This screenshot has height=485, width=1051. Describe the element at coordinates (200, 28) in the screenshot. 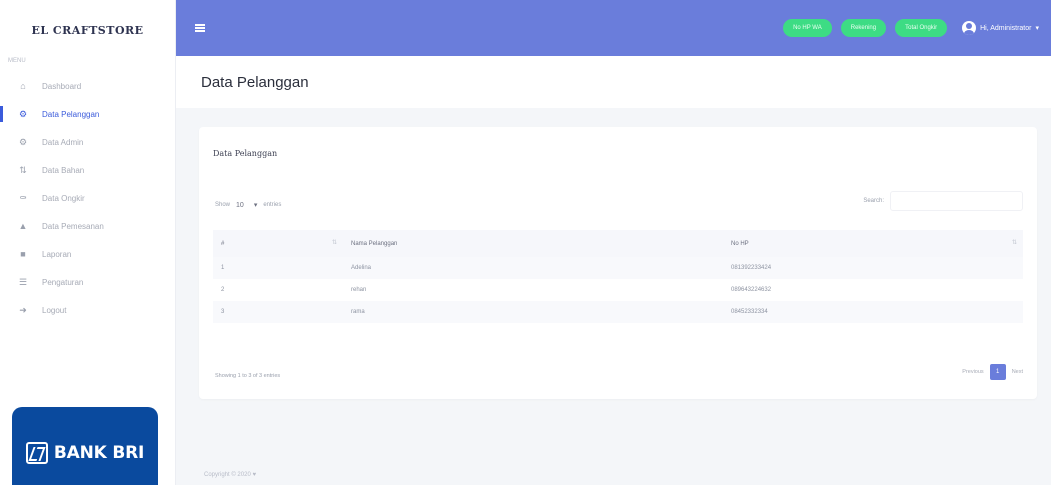

I see `menu-toggle-icon` at that location.